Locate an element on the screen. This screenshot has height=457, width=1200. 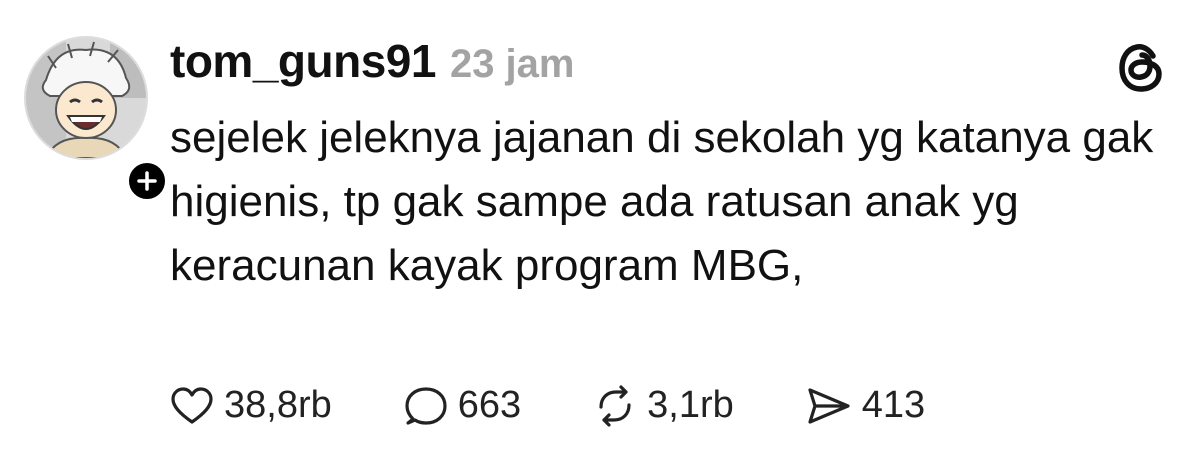
username-link: tom_guns91 is located at coordinates (303, 61).